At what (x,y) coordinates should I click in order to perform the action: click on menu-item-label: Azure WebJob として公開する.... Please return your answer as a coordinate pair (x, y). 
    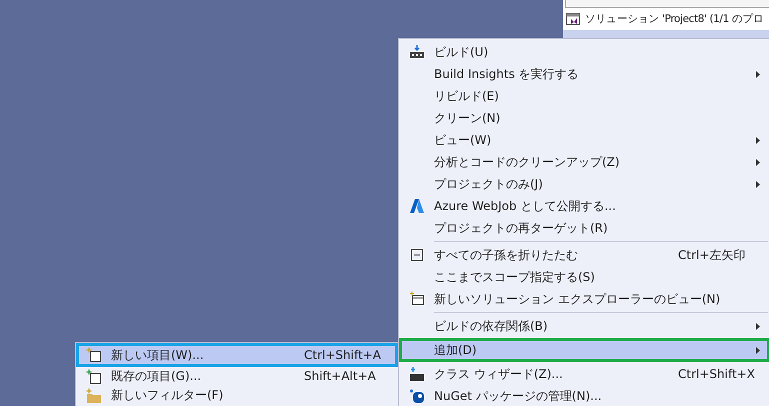
    Looking at the image, I should click on (525, 206).